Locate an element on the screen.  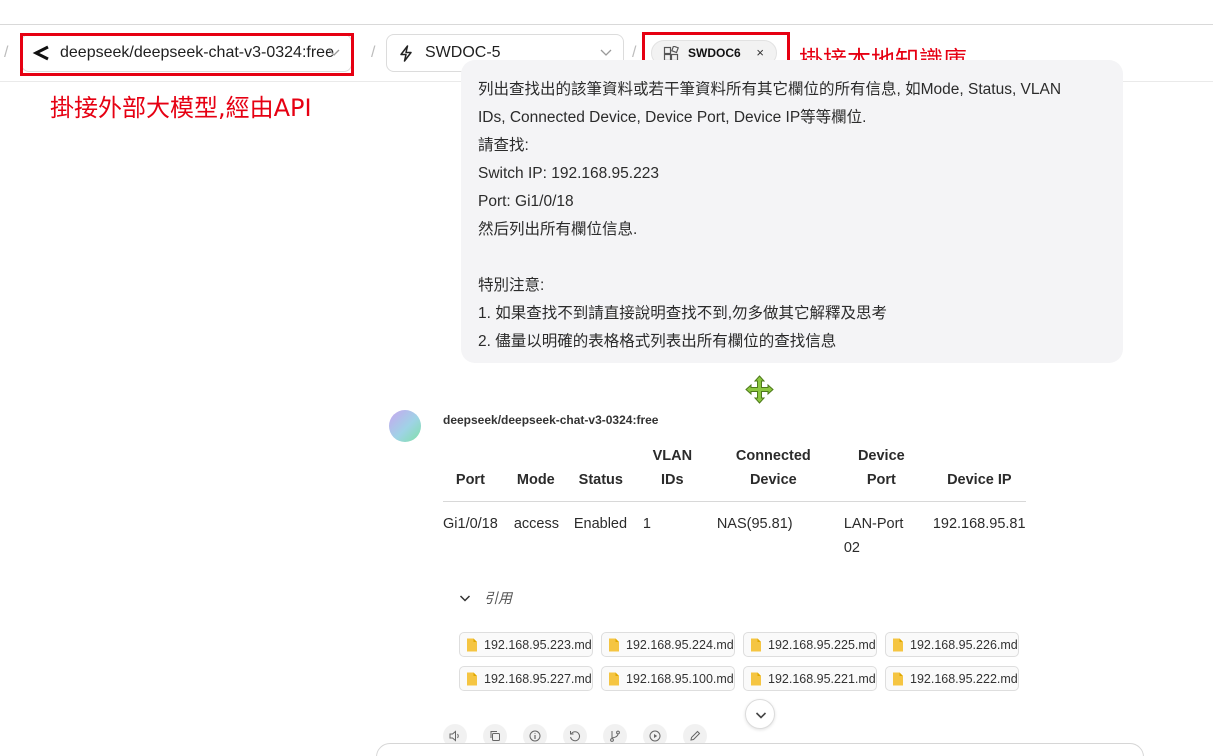
close-icon: × is located at coordinates (760, 52).